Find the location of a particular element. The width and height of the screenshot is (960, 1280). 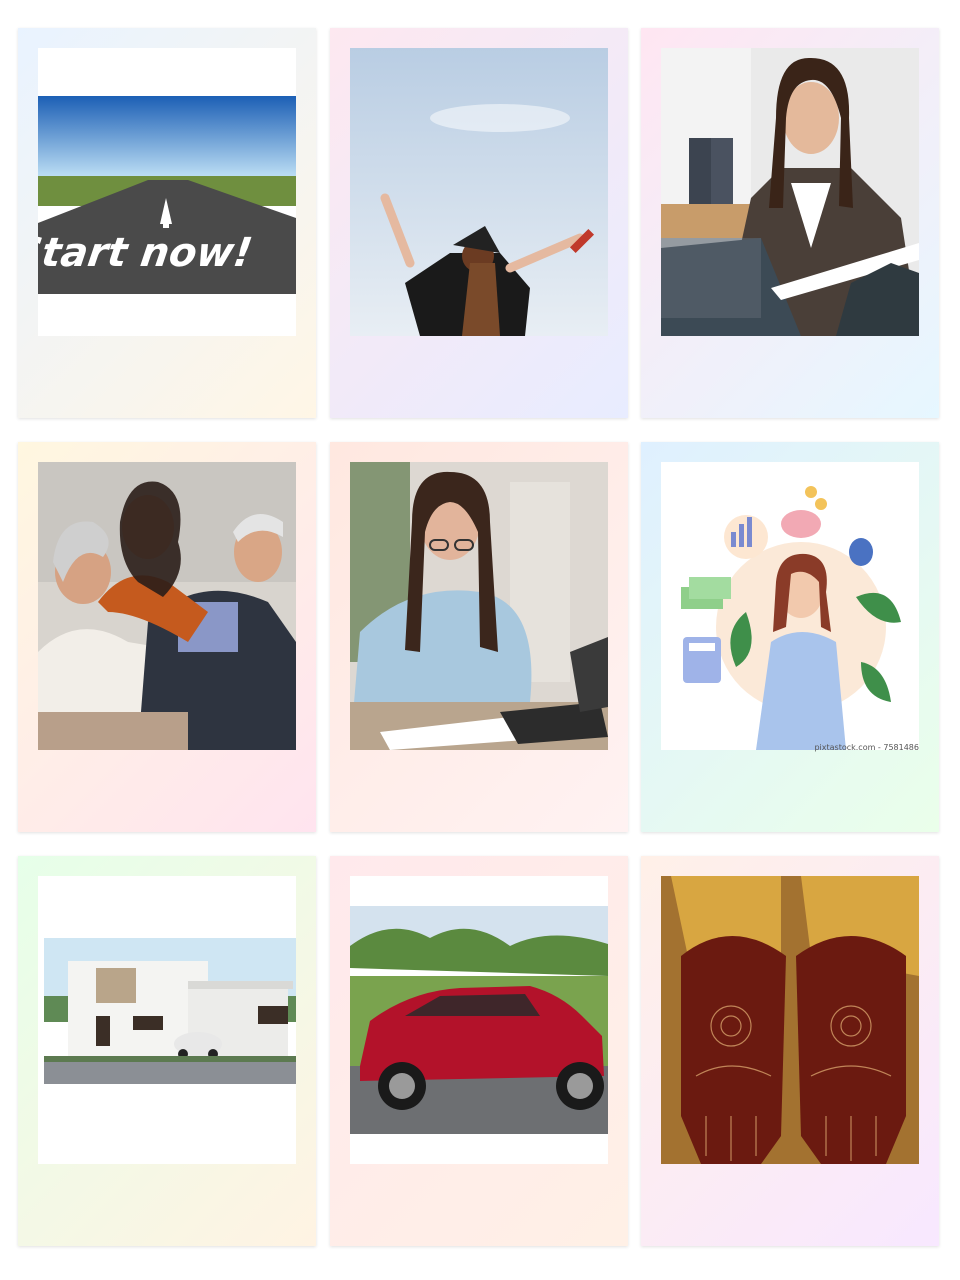

polaroid-card-savings-illustration: pixtastock.com - 7581486 is located at coordinates (790, 637).